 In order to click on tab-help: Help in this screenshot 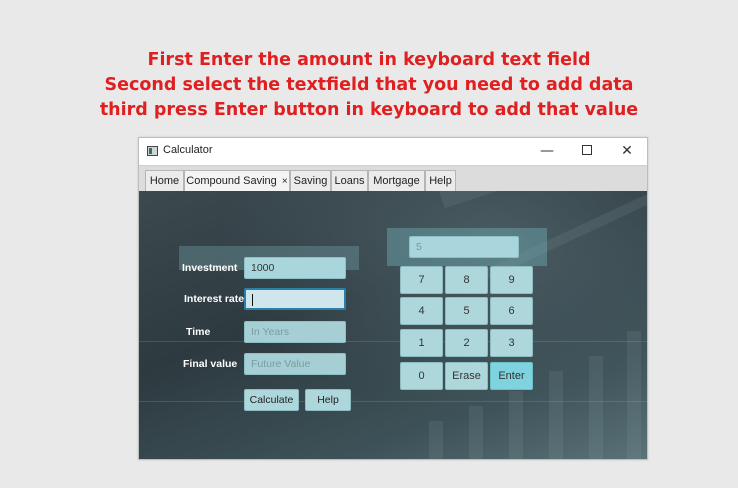, I will do `click(440, 181)`.